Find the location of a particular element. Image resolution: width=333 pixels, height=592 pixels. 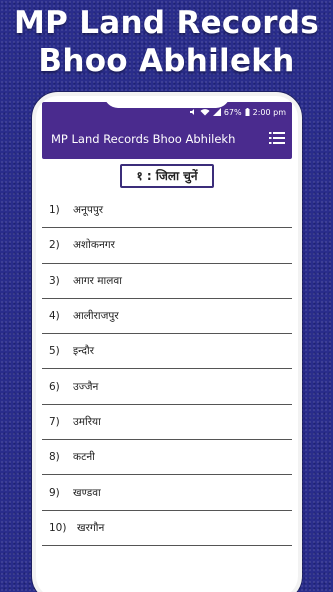

district-name: उज्जैन is located at coordinates (86, 386).